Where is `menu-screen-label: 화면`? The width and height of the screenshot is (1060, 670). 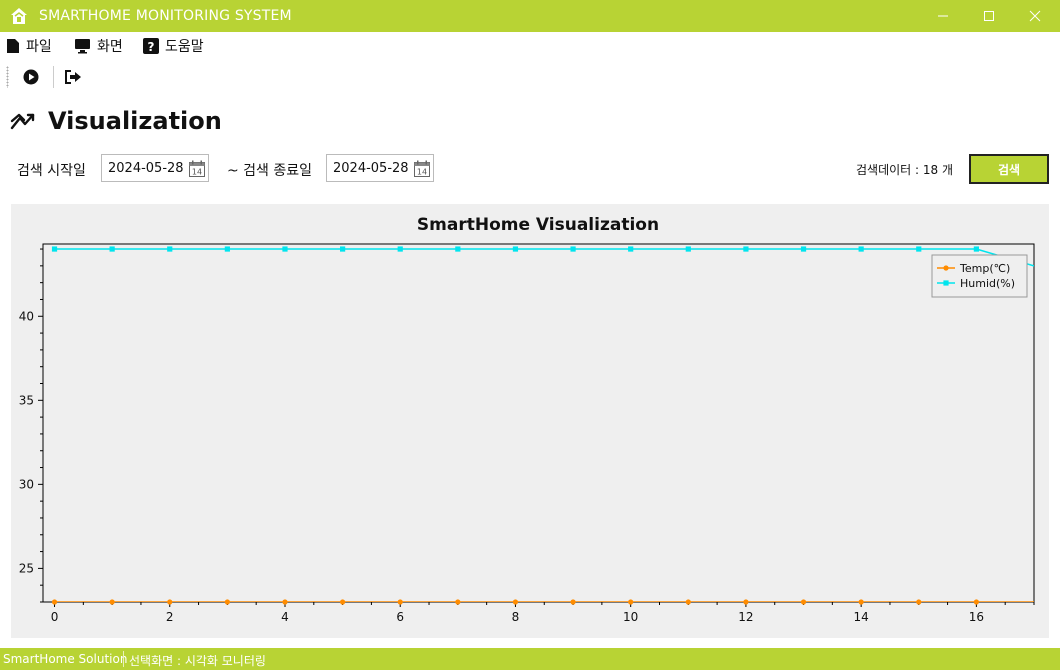 menu-screen-label: 화면 is located at coordinates (110, 47).